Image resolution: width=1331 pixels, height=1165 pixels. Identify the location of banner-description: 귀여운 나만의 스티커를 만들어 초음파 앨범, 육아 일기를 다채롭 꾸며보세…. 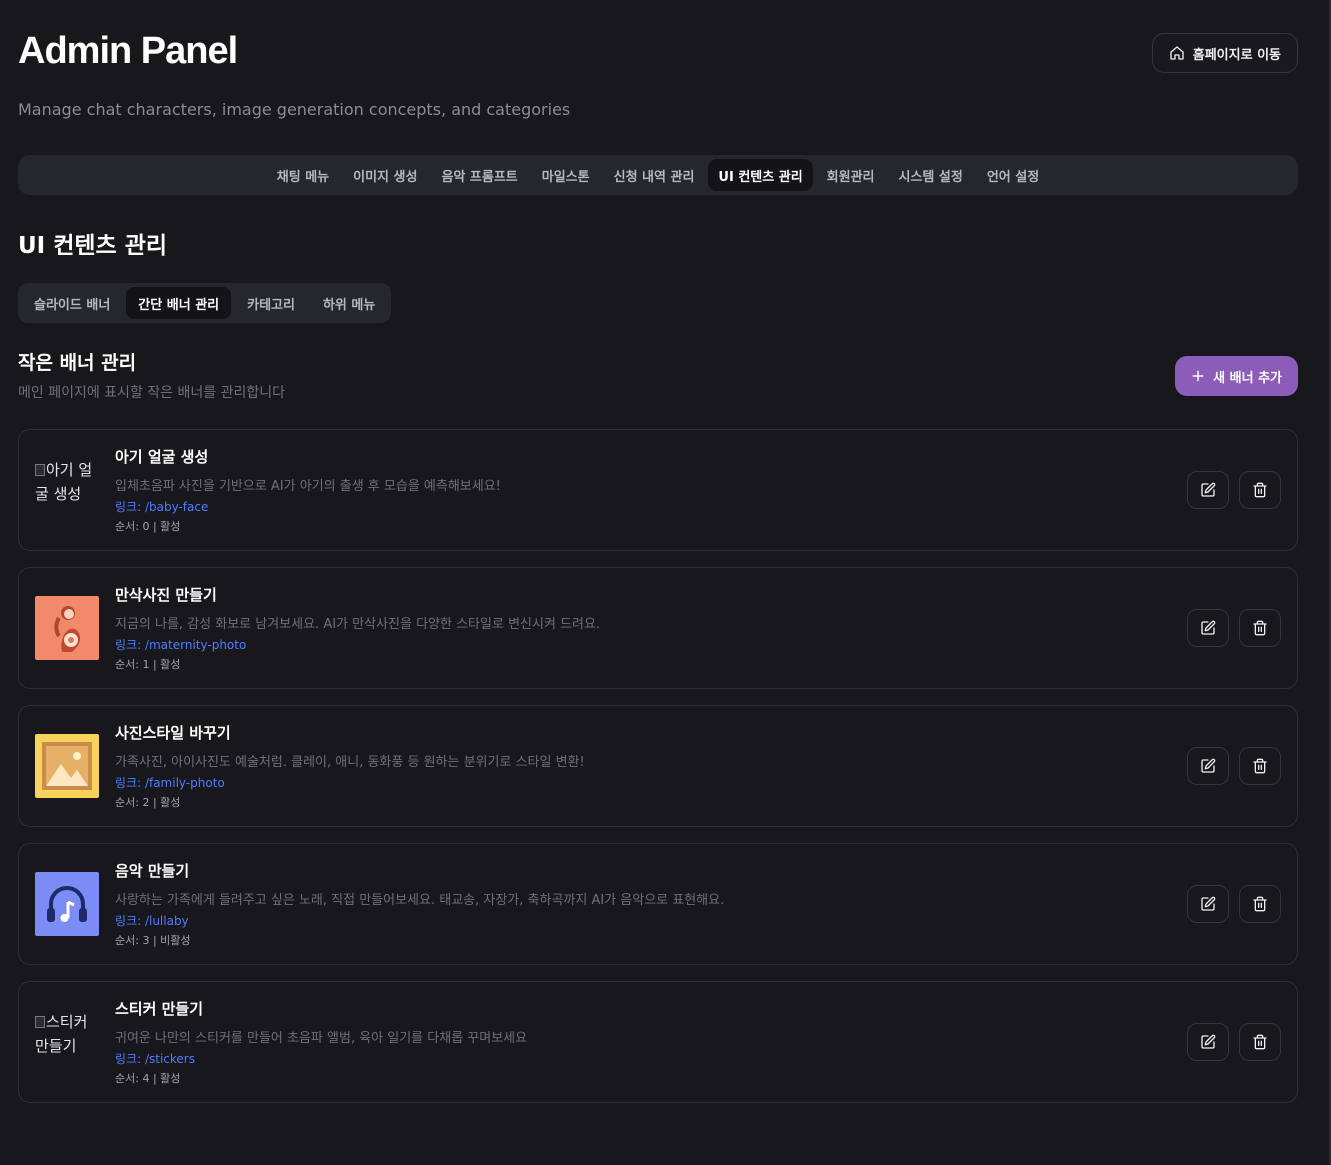
(321, 1038).